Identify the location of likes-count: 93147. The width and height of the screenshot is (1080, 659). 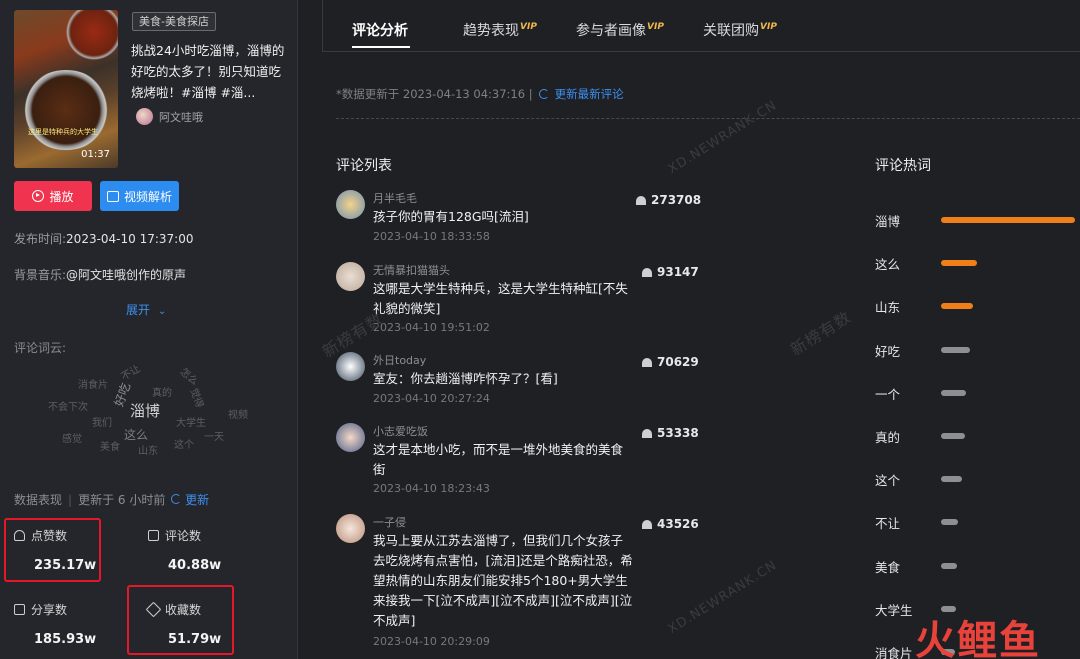
(678, 272).